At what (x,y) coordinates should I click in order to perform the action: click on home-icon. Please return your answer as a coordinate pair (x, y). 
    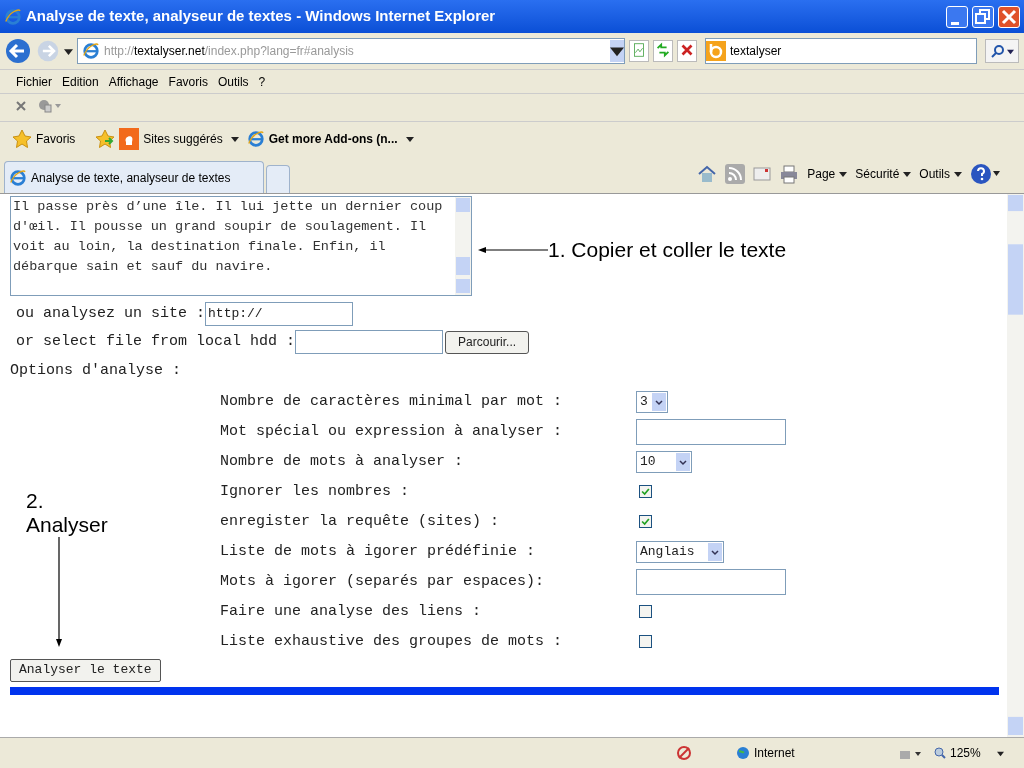
    Looking at the image, I should click on (707, 174).